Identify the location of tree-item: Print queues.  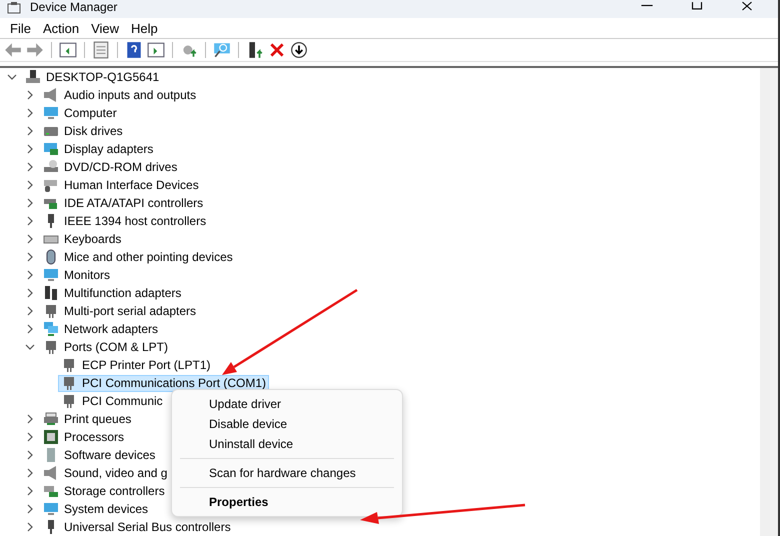
(87, 419).